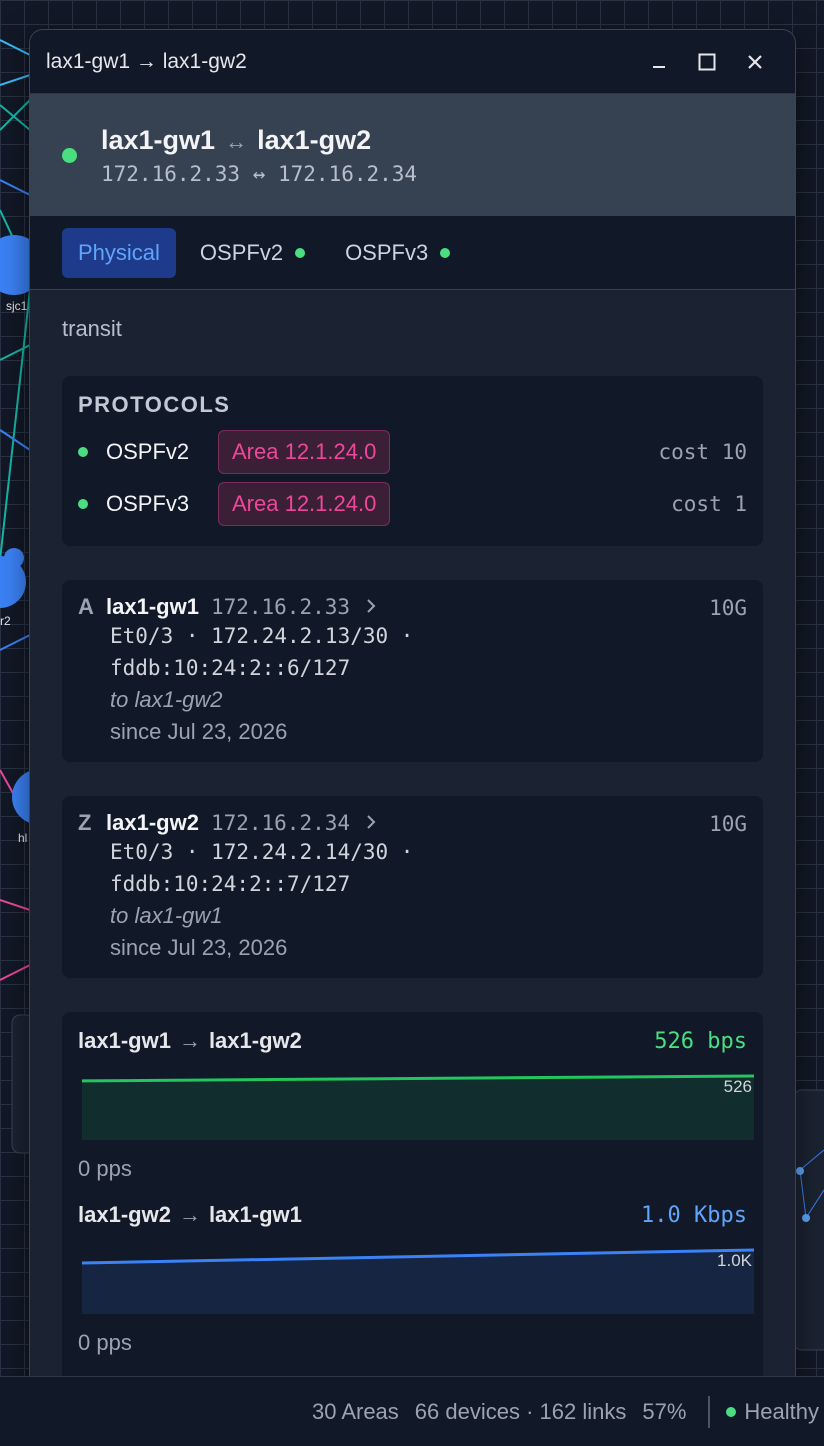 The image size is (824, 1446). What do you see at coordinates (230, 668) in the screenshot?
I see `endpoint-ipv6: fddb:10:24:2::6/127` at bounding box center [230, 668].